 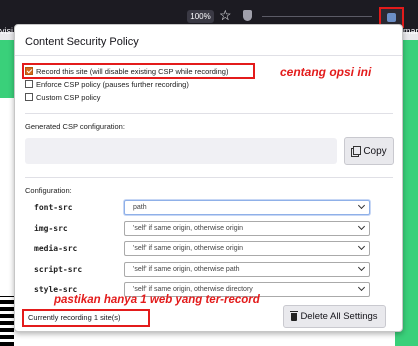 I want to click on custom-policy-option: Custom CSP policy, so click(x=62, y=98).